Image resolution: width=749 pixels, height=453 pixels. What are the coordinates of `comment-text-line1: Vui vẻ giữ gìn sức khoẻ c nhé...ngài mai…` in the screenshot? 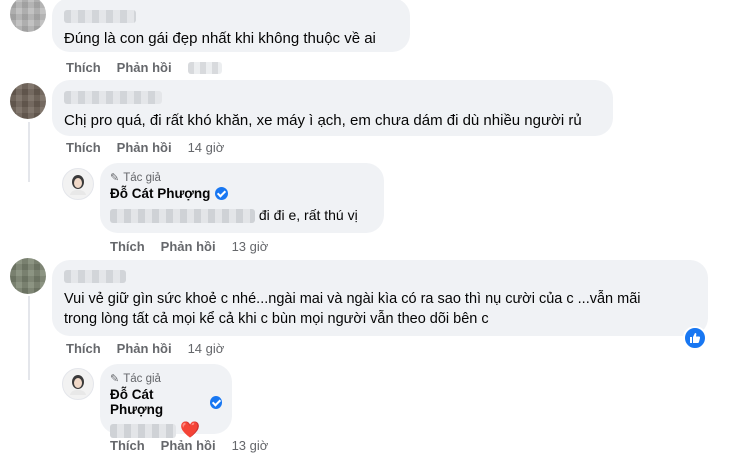 It's located at (352, 299).